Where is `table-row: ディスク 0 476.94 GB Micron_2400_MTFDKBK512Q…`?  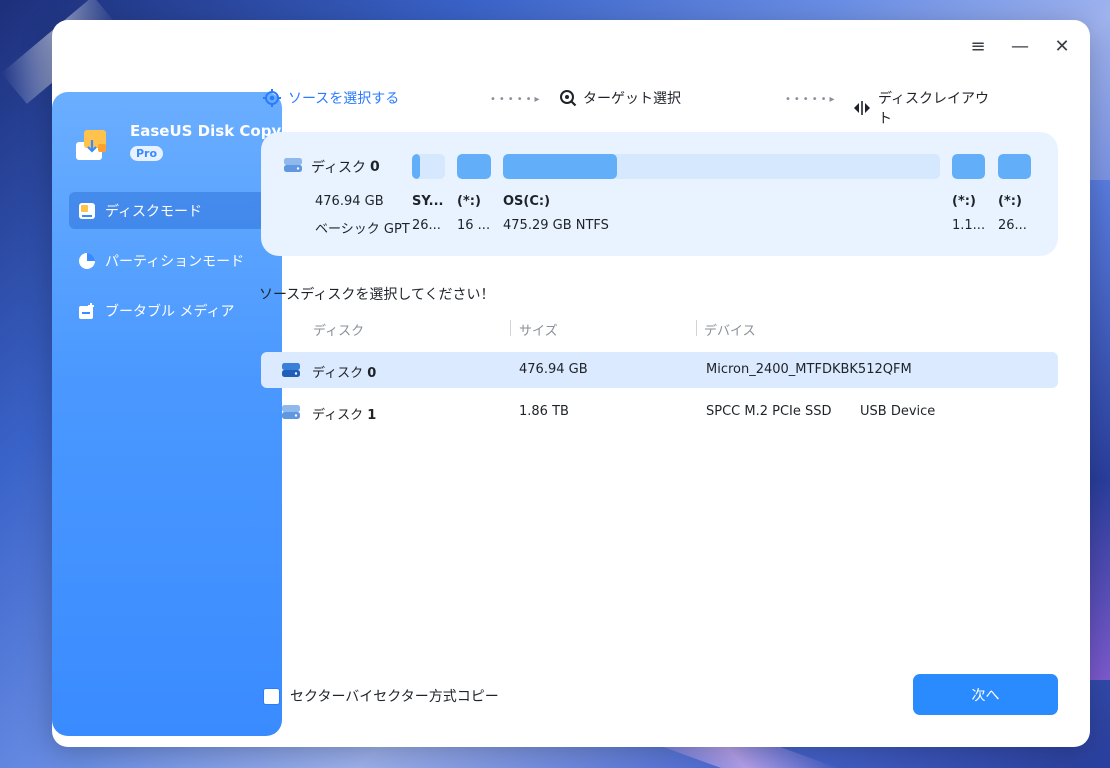 table-row: ディスク 0 476.94 GB Micron_2400_MTFDKBK512Q… is located at coordinates (659, 370).